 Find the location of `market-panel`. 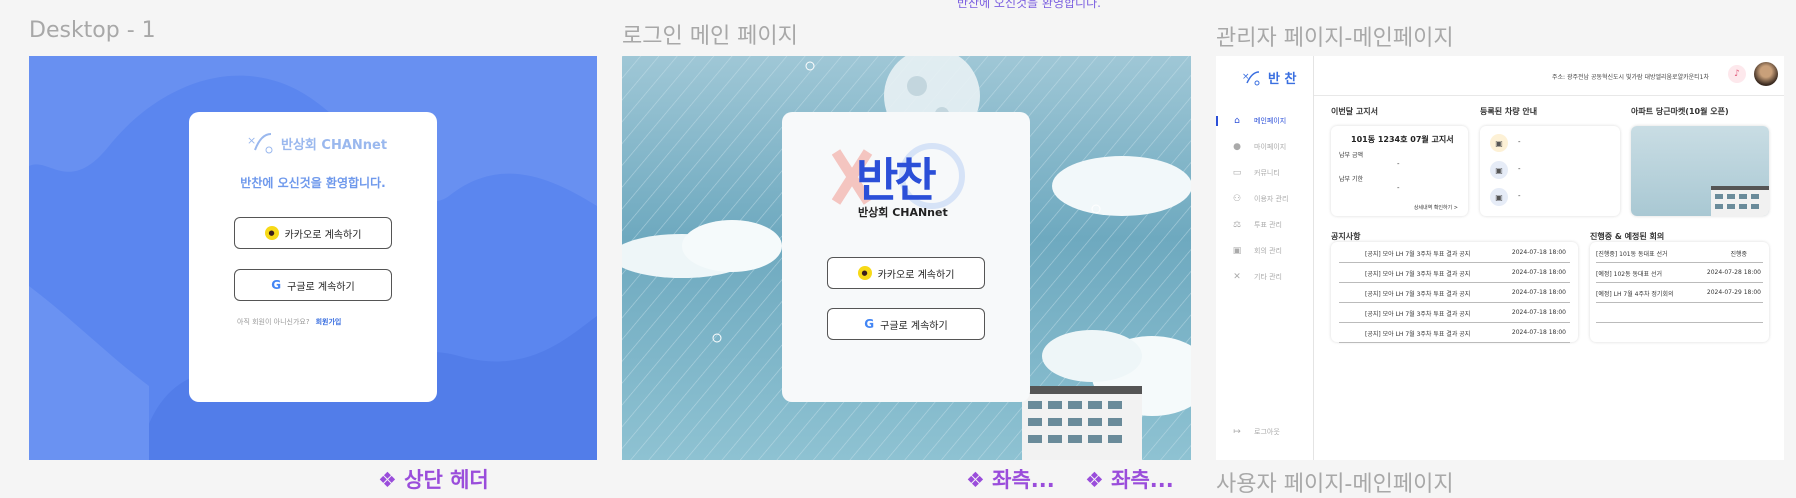

market-panel is located at coordinates (1700, 171).